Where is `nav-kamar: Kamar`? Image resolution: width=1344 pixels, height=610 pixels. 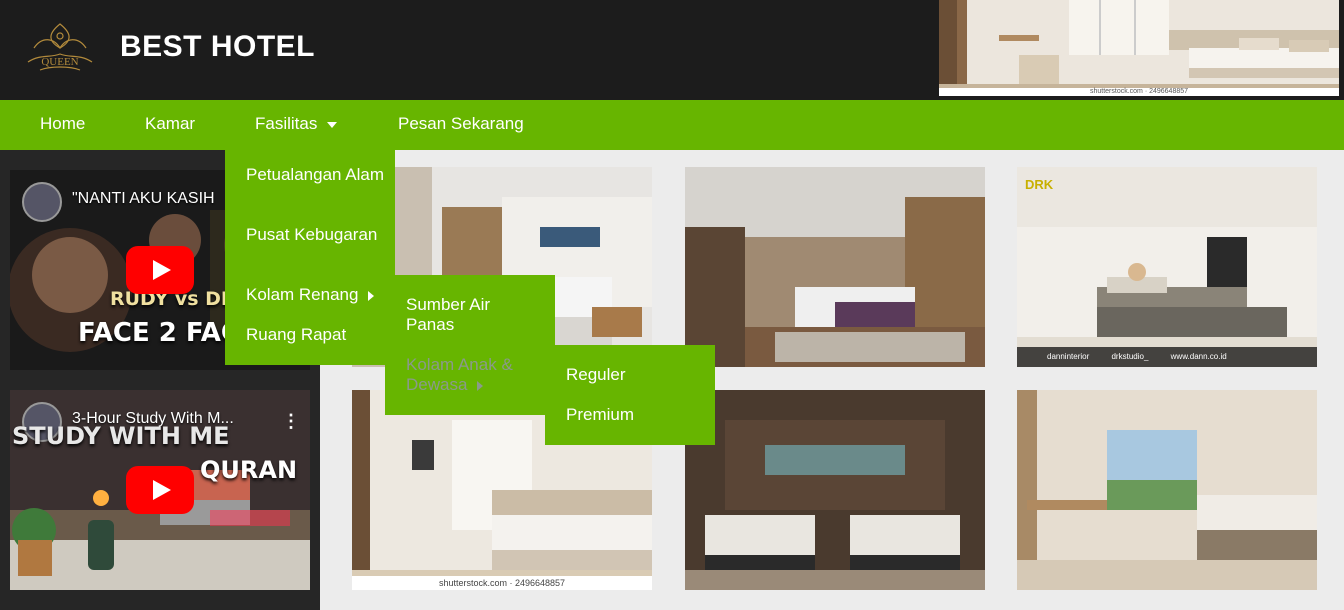 nav-kamar: Kamar is located at coordinates (170, 125).